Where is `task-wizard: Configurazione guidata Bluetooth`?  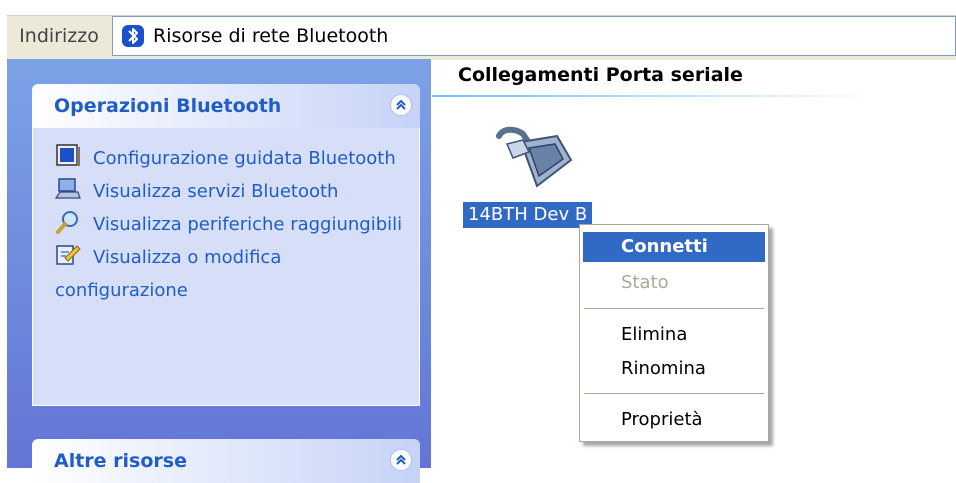
task-wizard: Configurazione guidata Bluetooth is located at coordinates (231, 158).